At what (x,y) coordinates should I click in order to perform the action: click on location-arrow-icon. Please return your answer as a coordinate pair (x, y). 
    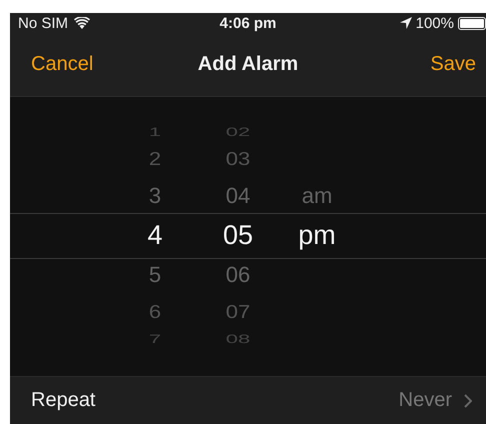
    Looking at the image, I should click on (406, 23).